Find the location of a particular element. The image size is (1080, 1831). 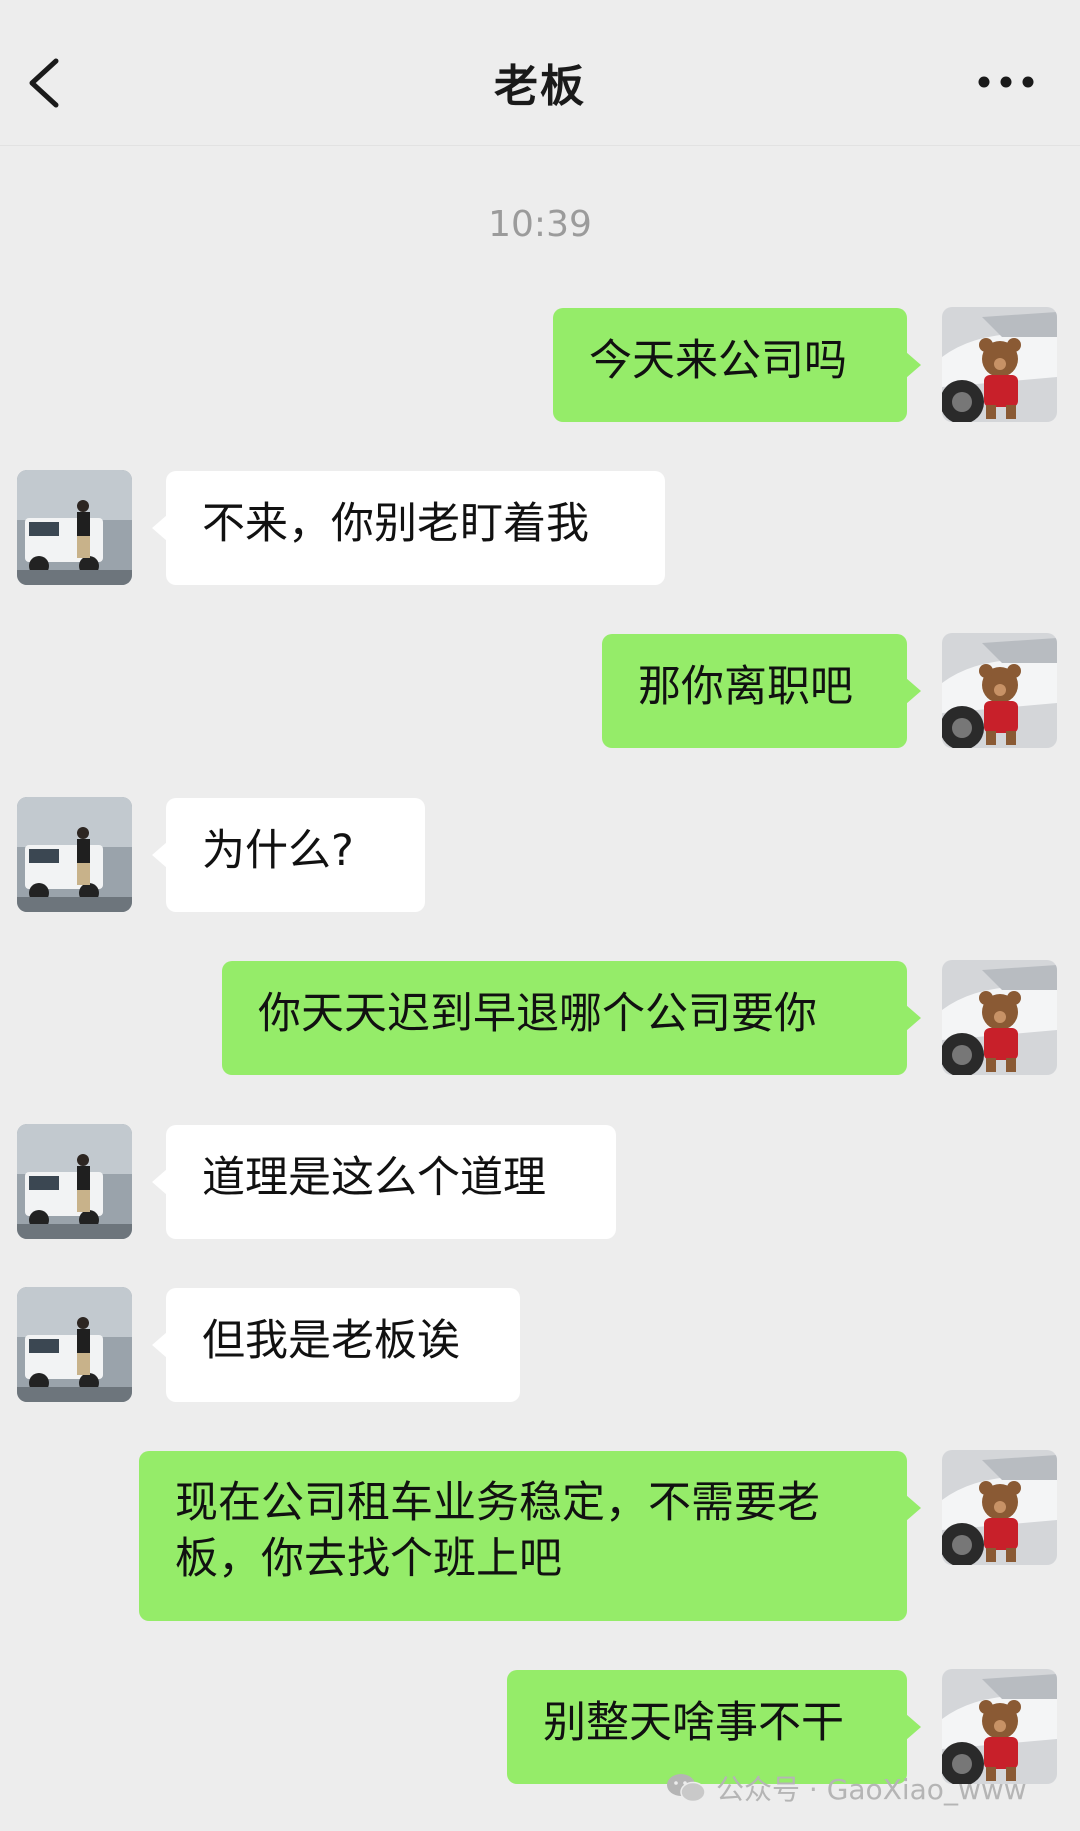

chat-header: 老板 is located at coordinates (540, 73).